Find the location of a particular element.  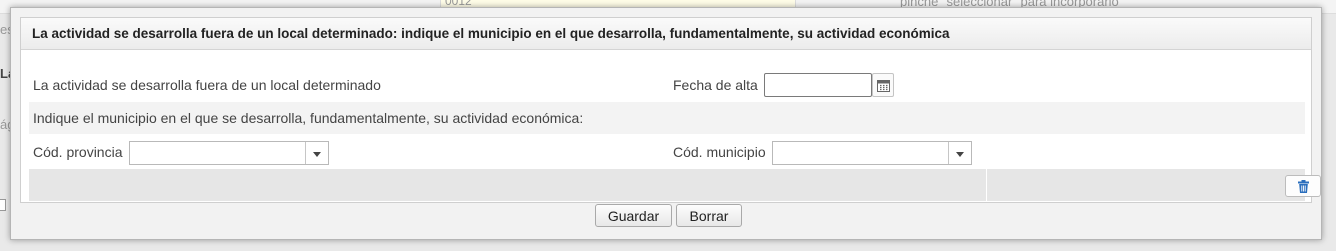

fecha-alta-input is located at coordinates (818, 85).